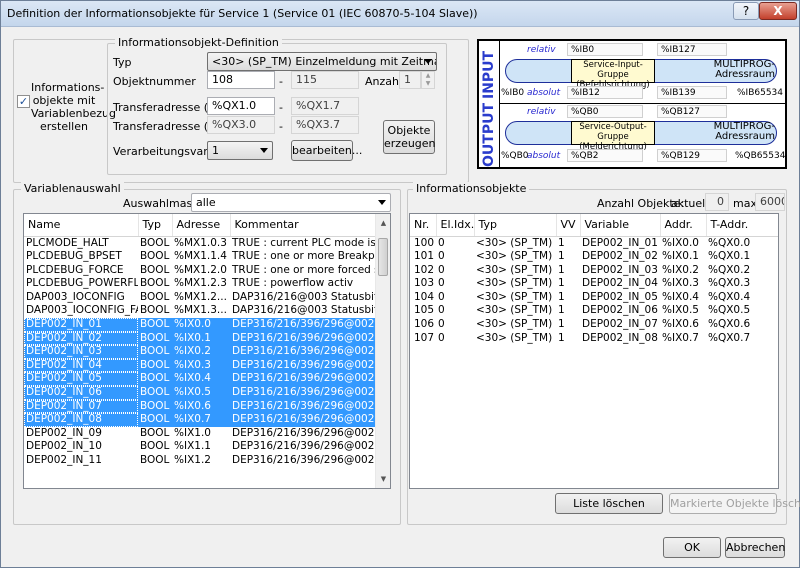 Image resolution: width=800 pixels, height=568 pixels. I want to click on anzahl-input: 1, so click(410, 80).